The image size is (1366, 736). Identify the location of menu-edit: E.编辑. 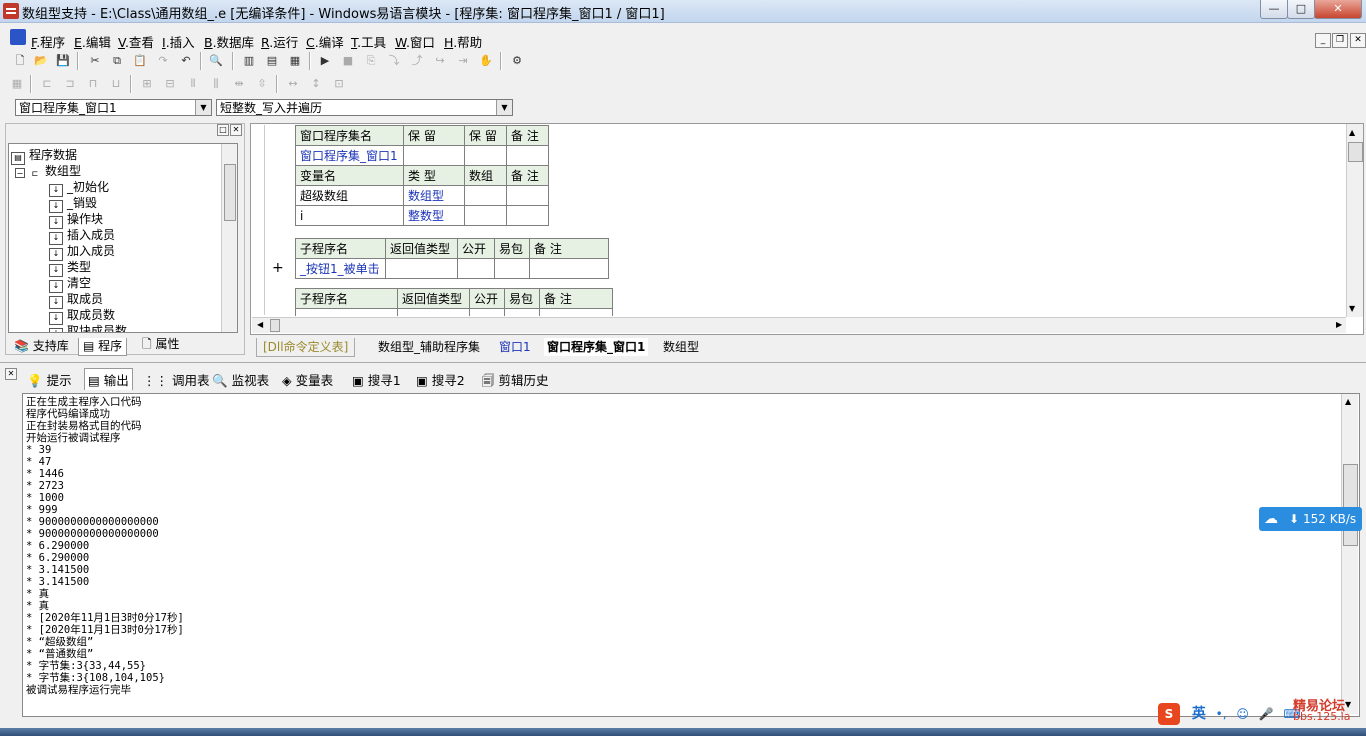
(92, 41).